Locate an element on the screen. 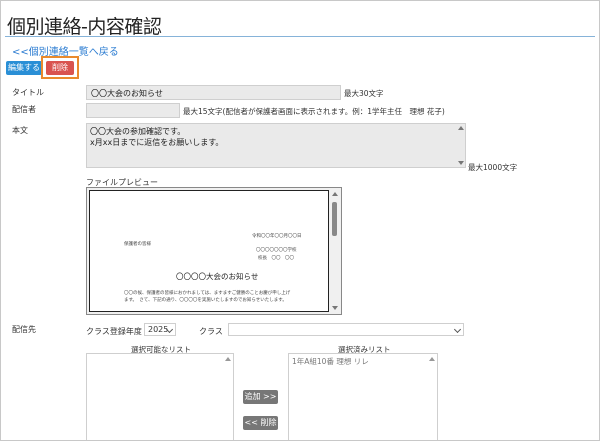 The height and width of the screenshot is (441, 600). preview-scrollbar is located at coordinates (335, 251).